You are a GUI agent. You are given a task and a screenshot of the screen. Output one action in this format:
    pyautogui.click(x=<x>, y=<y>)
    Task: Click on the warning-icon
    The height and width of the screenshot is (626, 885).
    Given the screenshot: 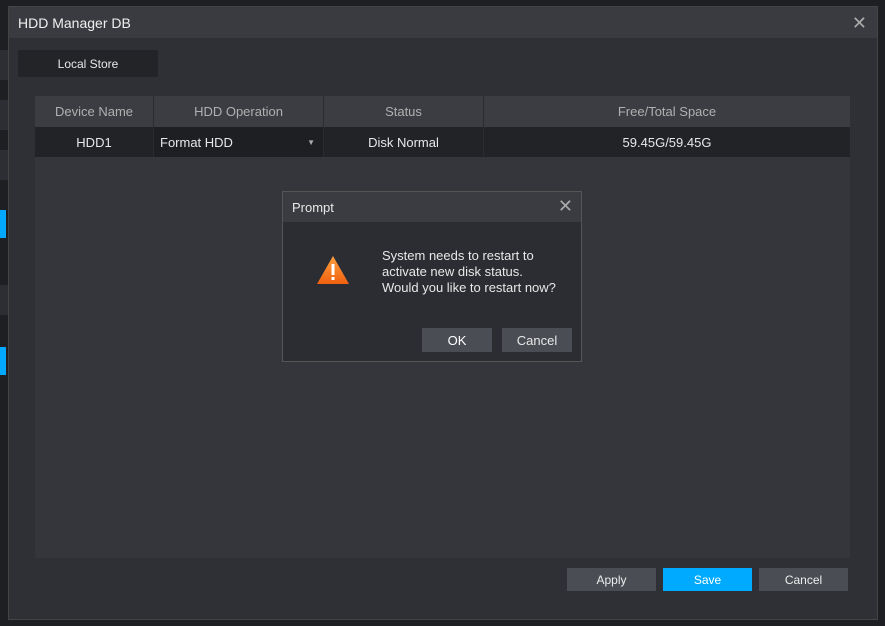 What is the action you would take?
    pyautogui.click(x=333, y=270)
    